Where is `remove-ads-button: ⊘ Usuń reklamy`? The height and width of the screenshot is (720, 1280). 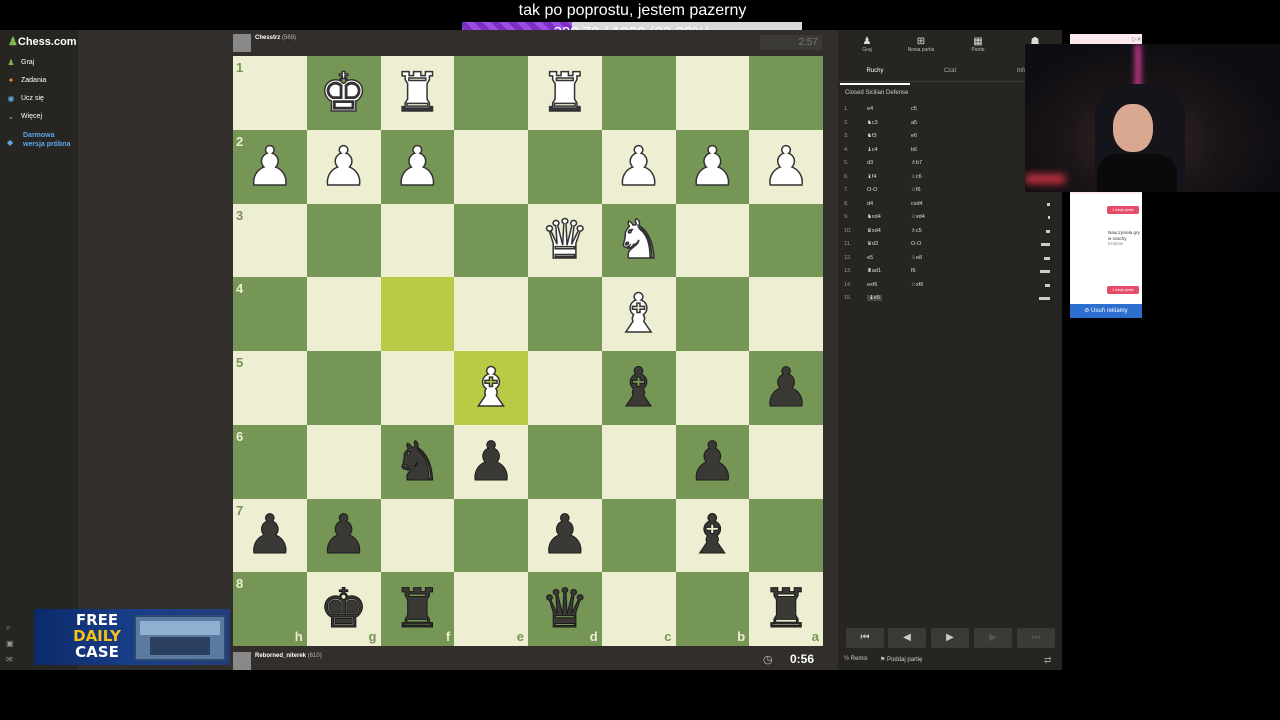 remove-ads-button: ⊘ Usuń reklamy is located at coordinates (1106, 311).